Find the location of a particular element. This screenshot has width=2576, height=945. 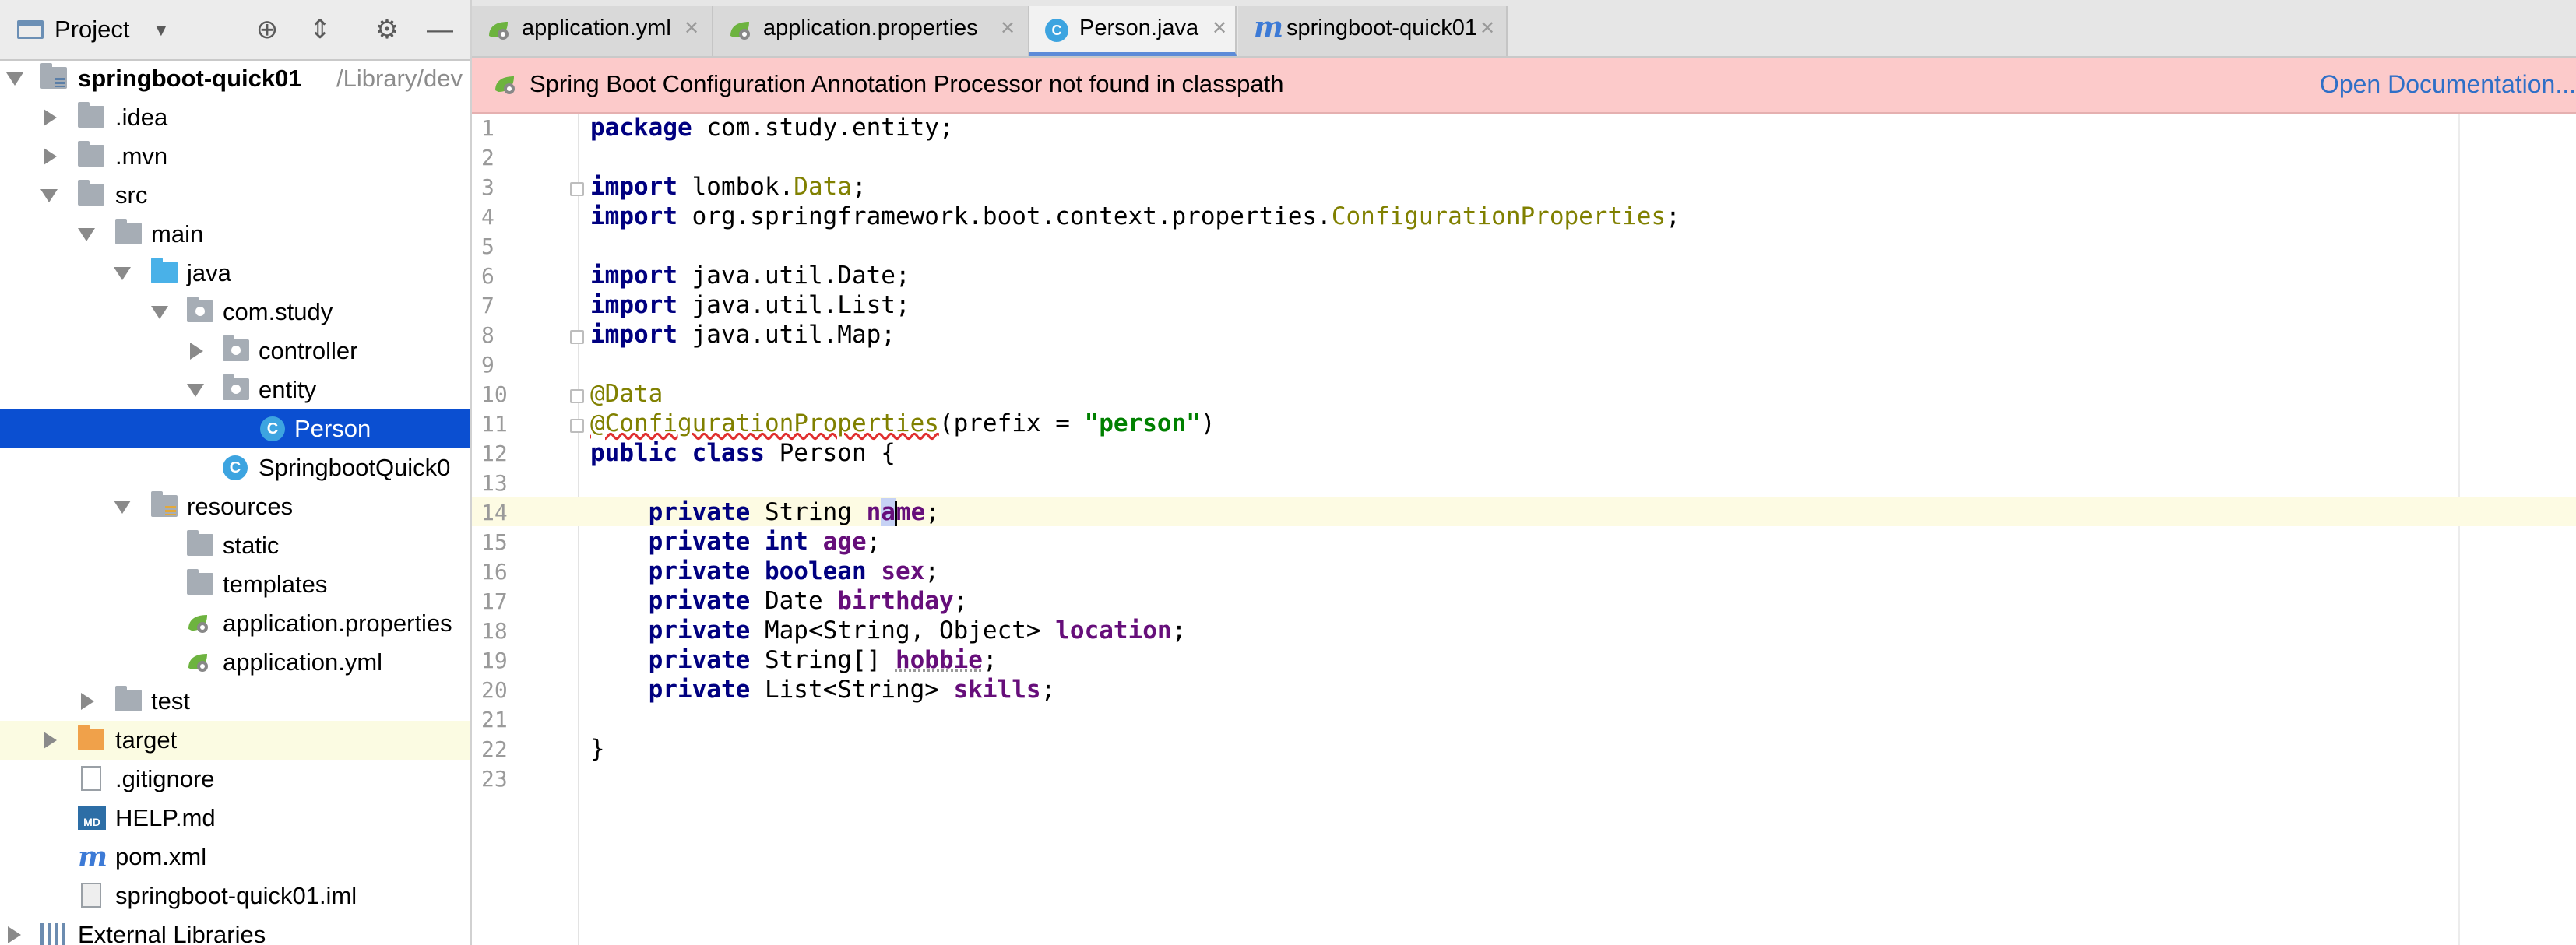

tree-item-target: target is located at coordinates (235, 740).